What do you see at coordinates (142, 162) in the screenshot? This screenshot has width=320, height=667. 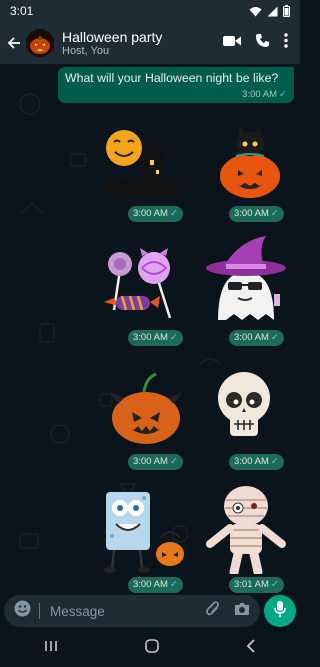 I see `haunted-house-moon-sticker` at bounding box center [142, 162].